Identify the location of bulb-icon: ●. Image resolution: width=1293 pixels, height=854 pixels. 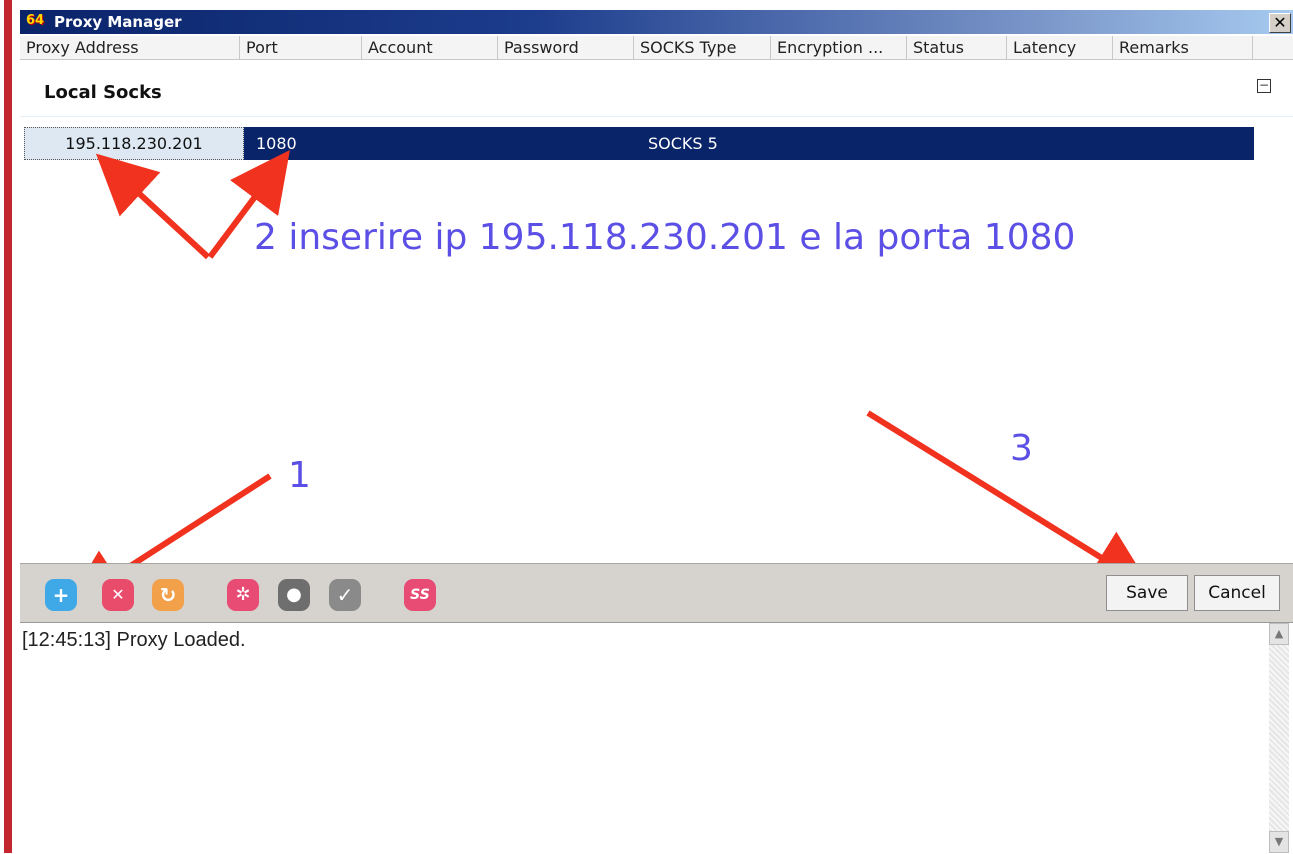
(294, 595).